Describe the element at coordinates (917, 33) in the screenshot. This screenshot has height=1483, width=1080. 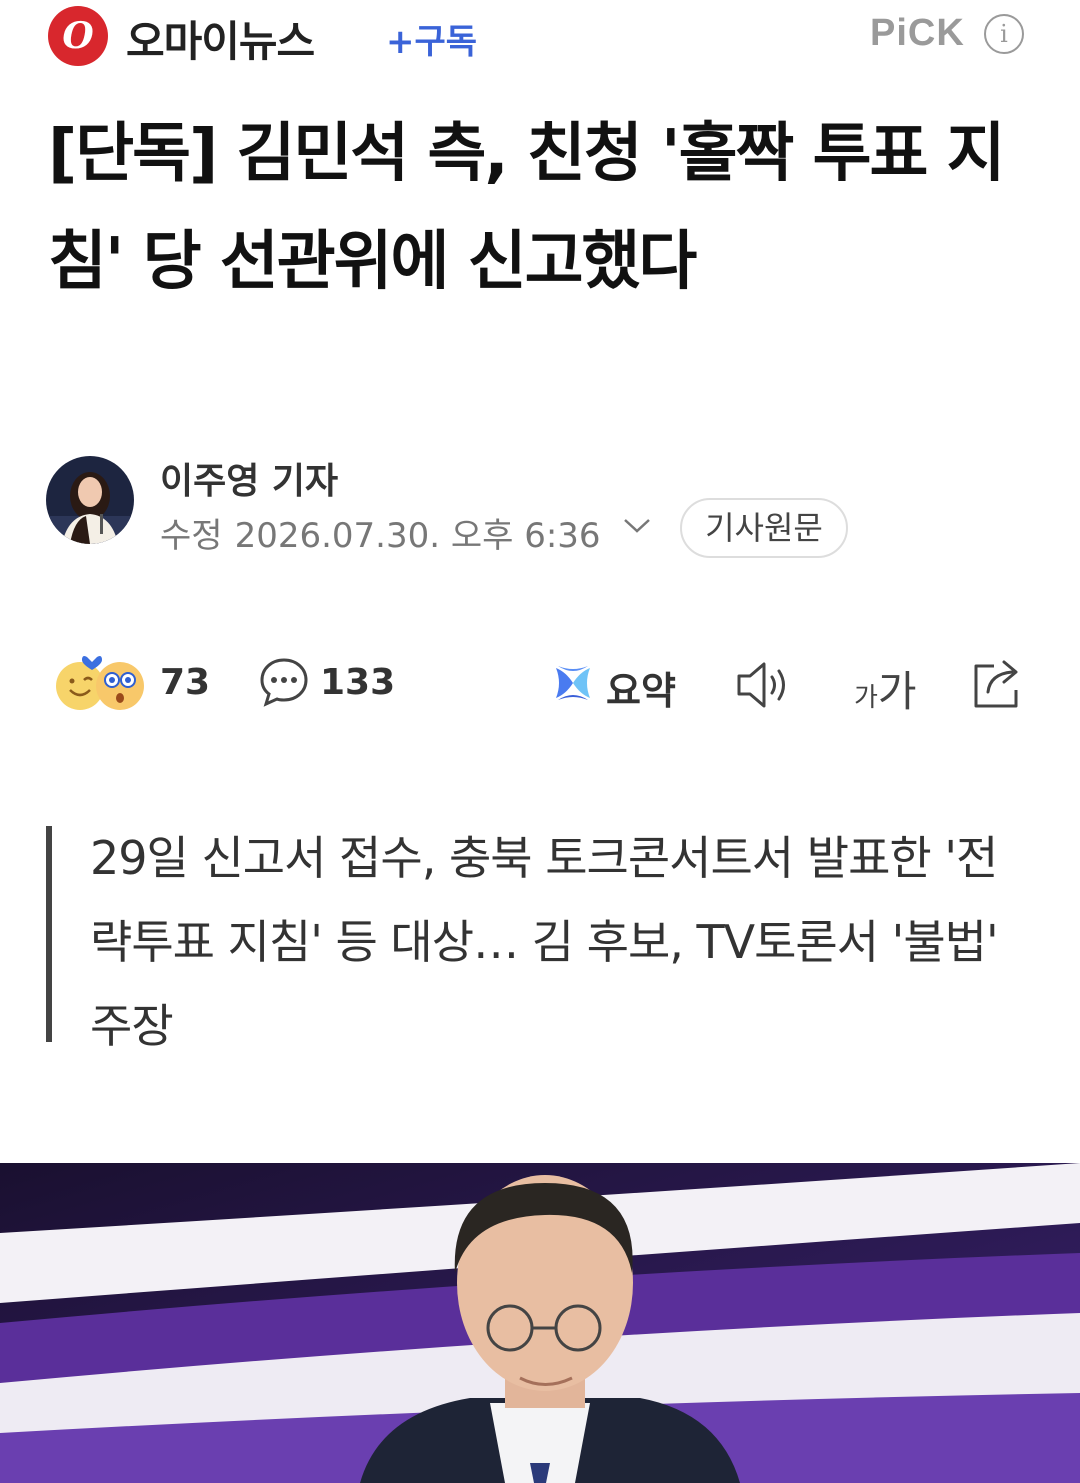
I see `pick-label: PiCK` at that location.